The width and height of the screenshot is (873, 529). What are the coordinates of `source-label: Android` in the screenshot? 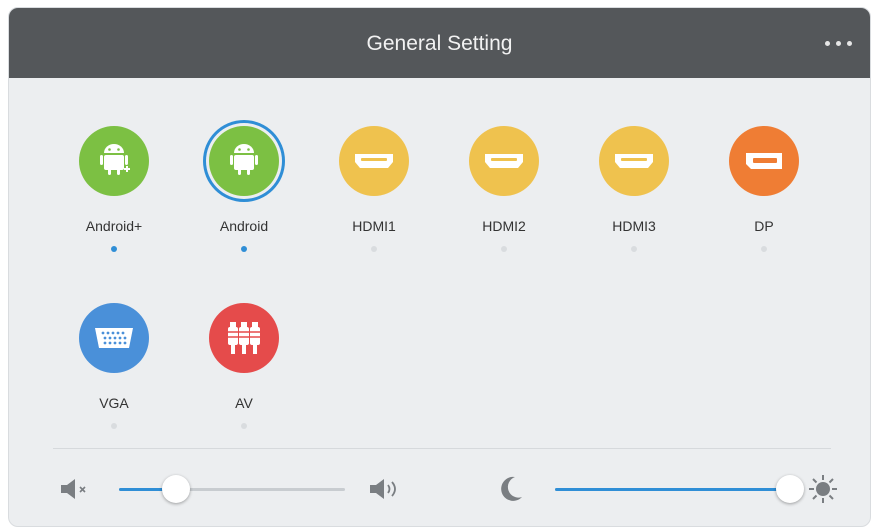 It's located at (244, 226).